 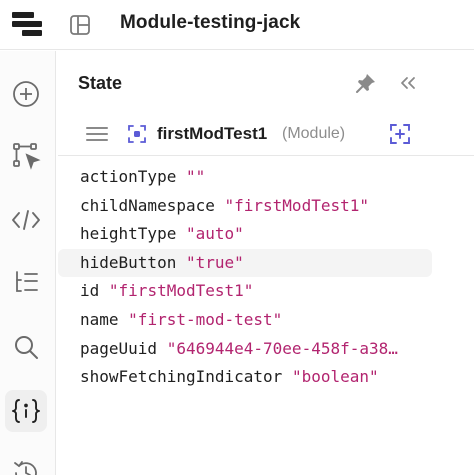 I want to click on add-frame-icon, so click(x=400, y=134).